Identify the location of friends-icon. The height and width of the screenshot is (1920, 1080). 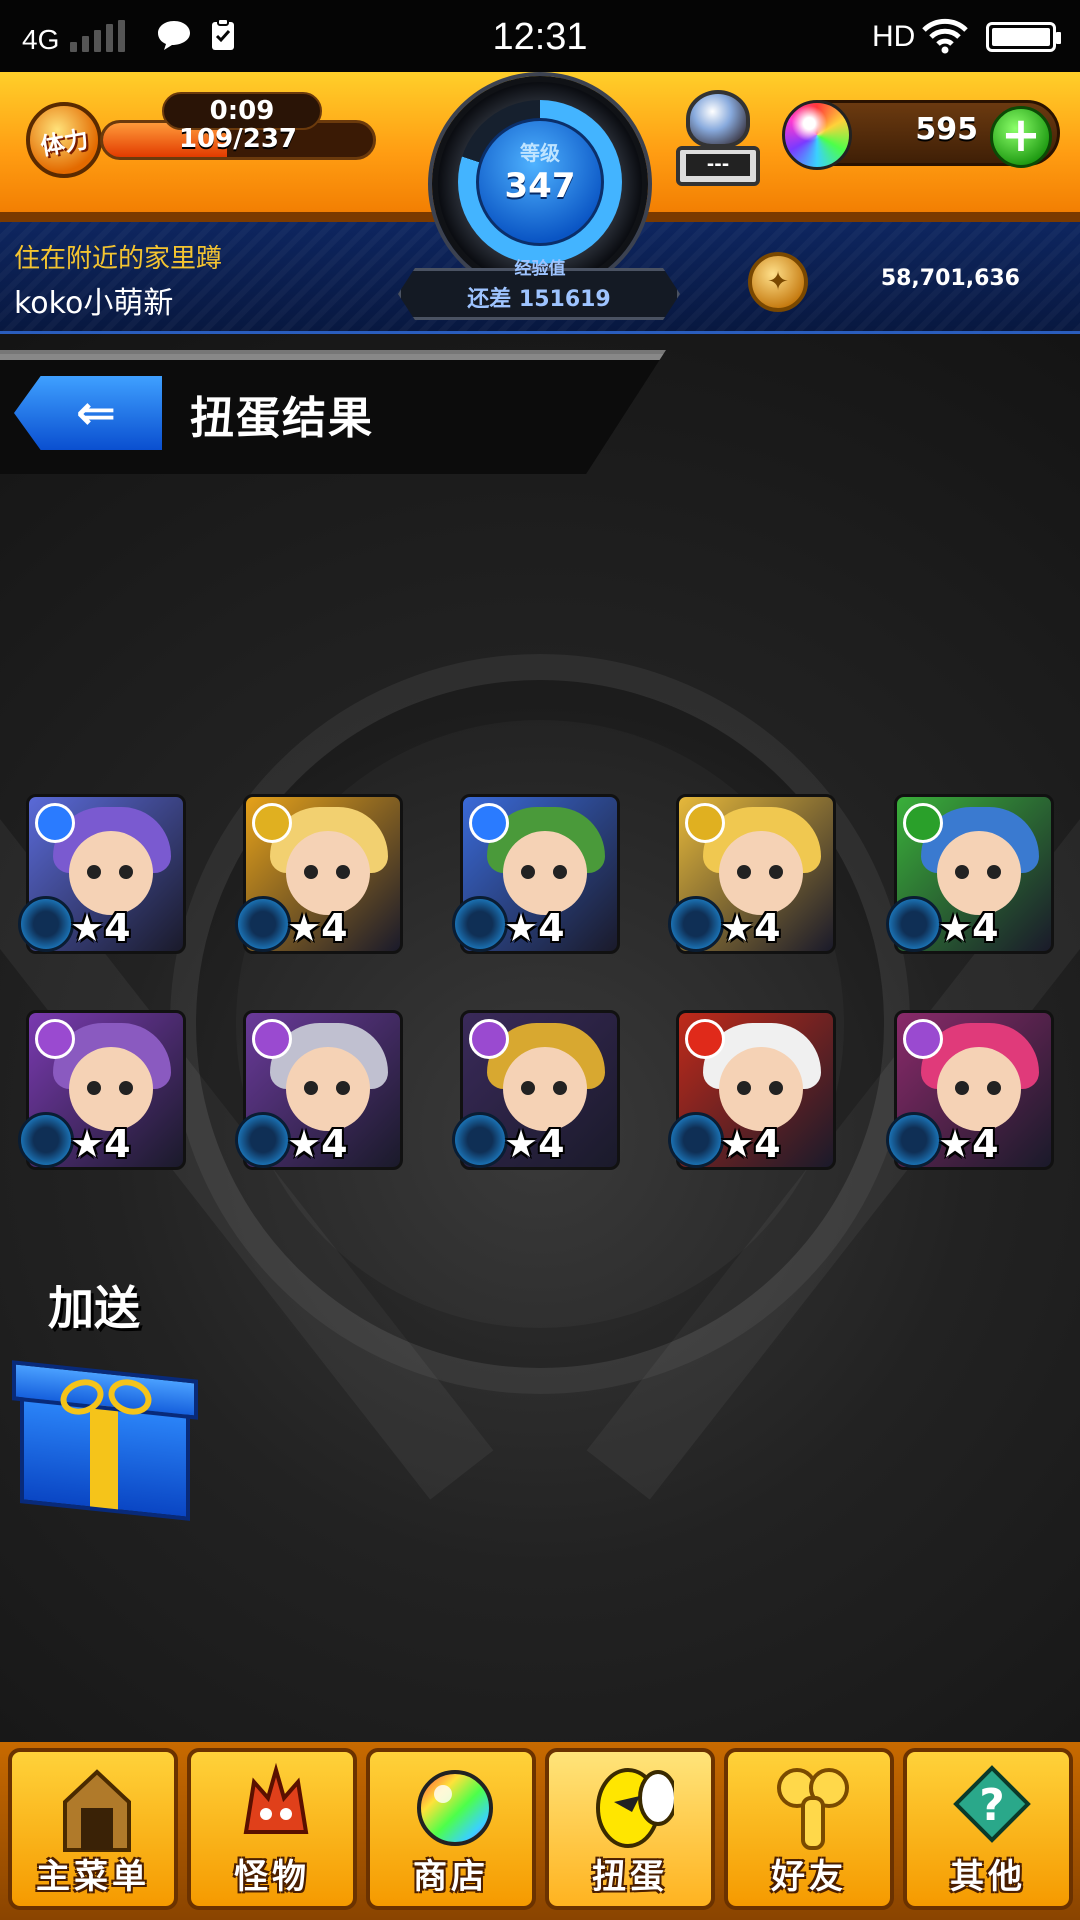
(813, 1807).